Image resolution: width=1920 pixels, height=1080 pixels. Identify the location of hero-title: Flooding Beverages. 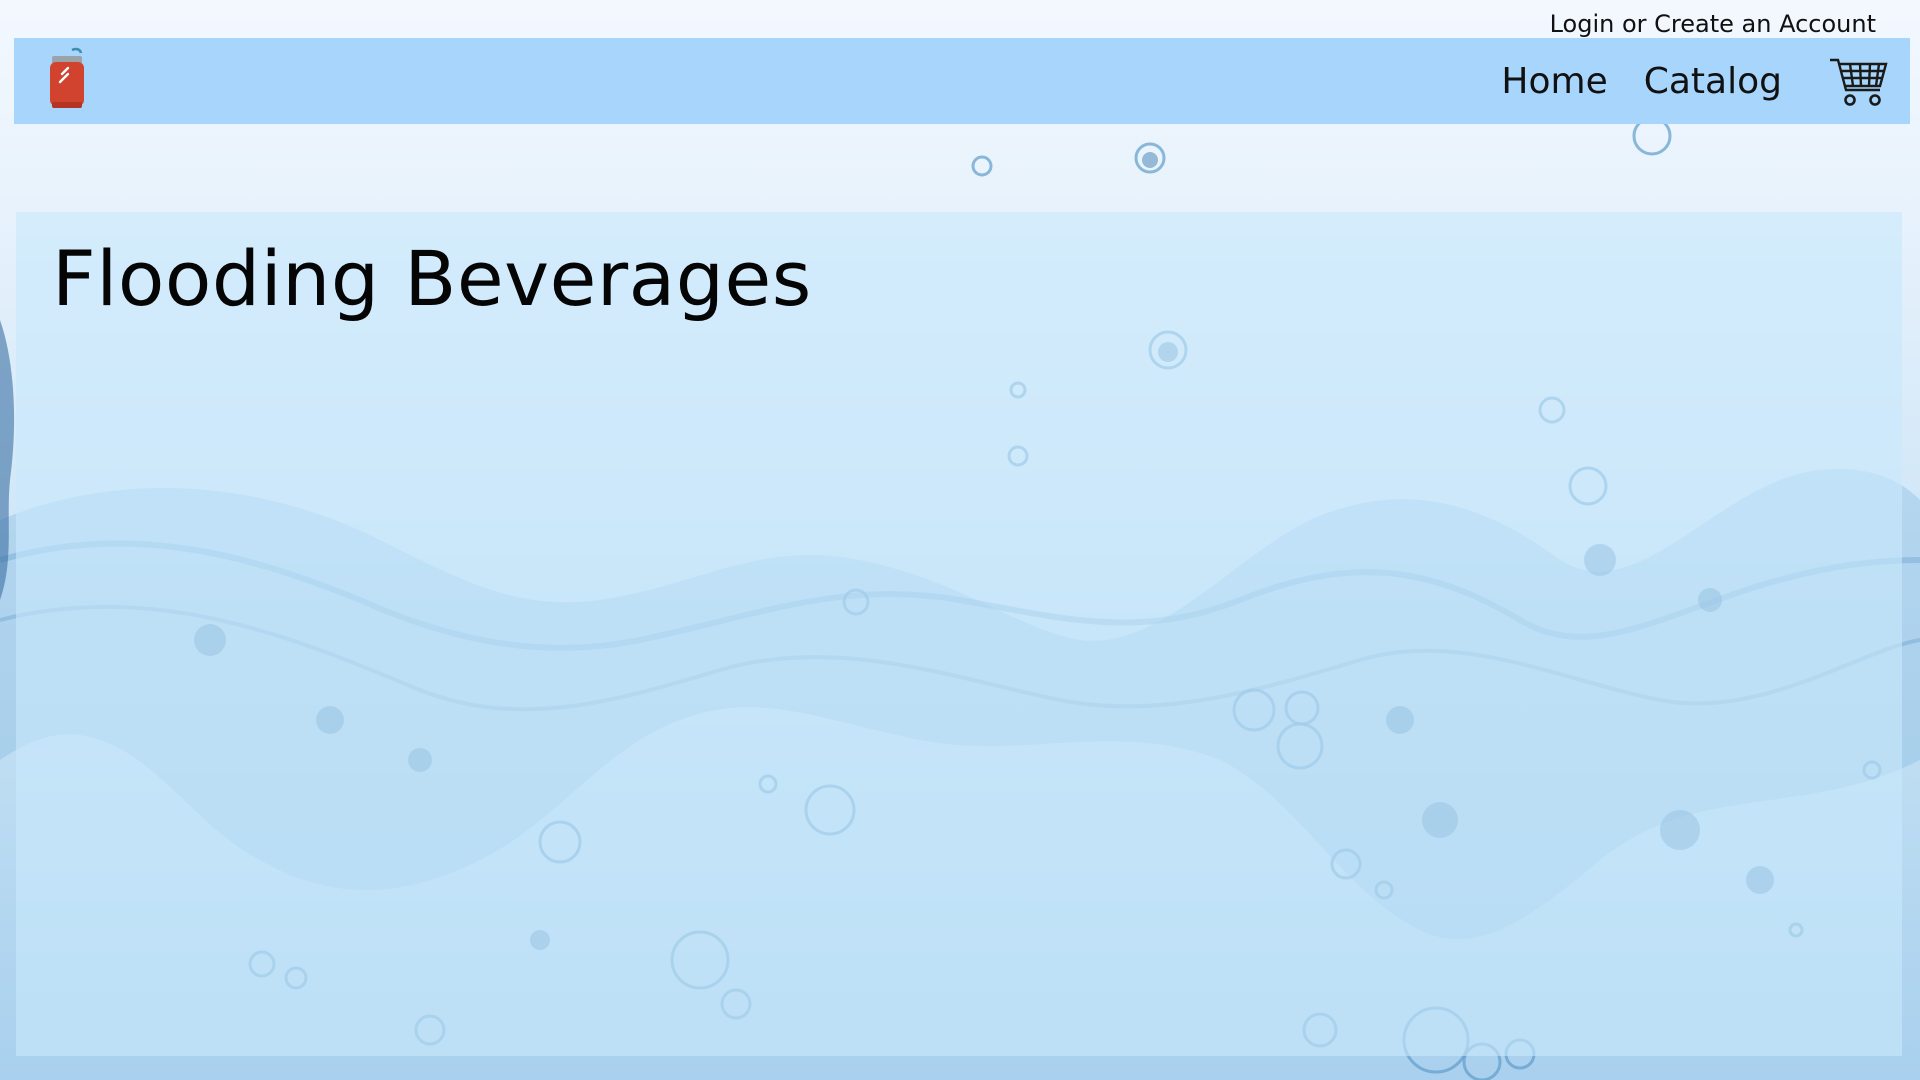
(432, 278).